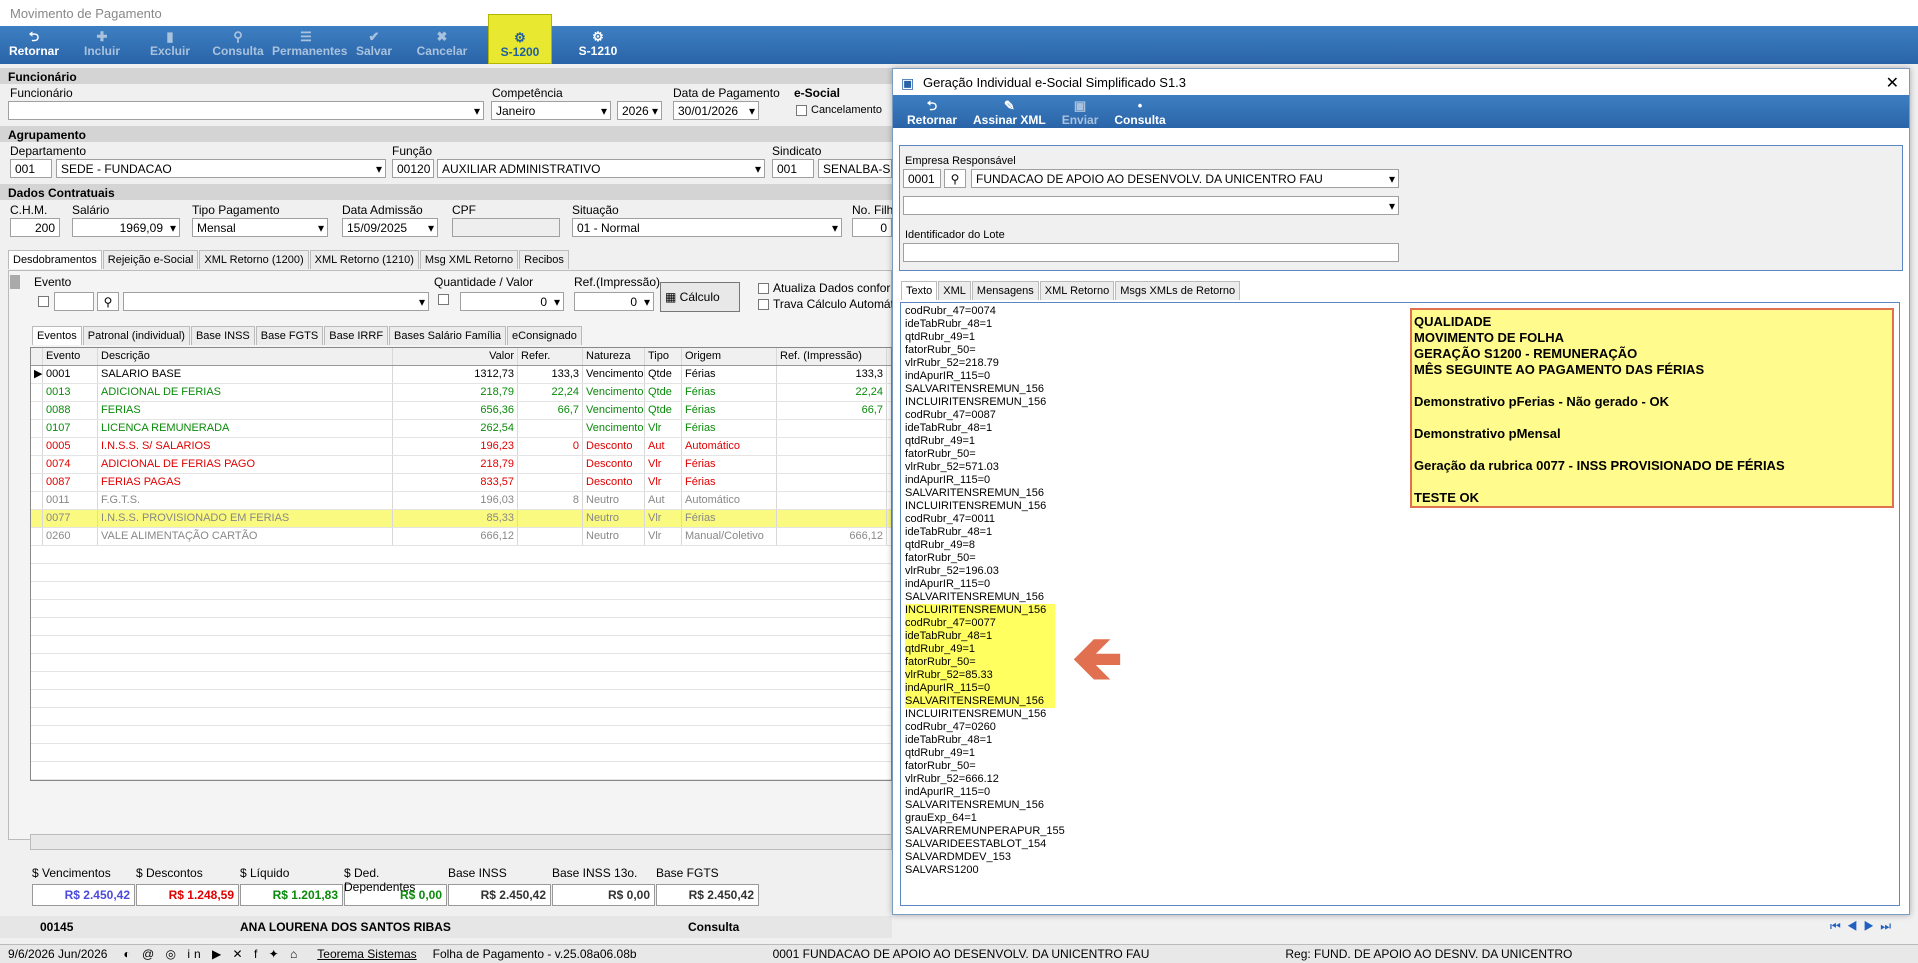 The image size is (1918, 963). Describe the element at coordinates (35, 227) in the screenshot. I see `chm-field: 200` at that location.